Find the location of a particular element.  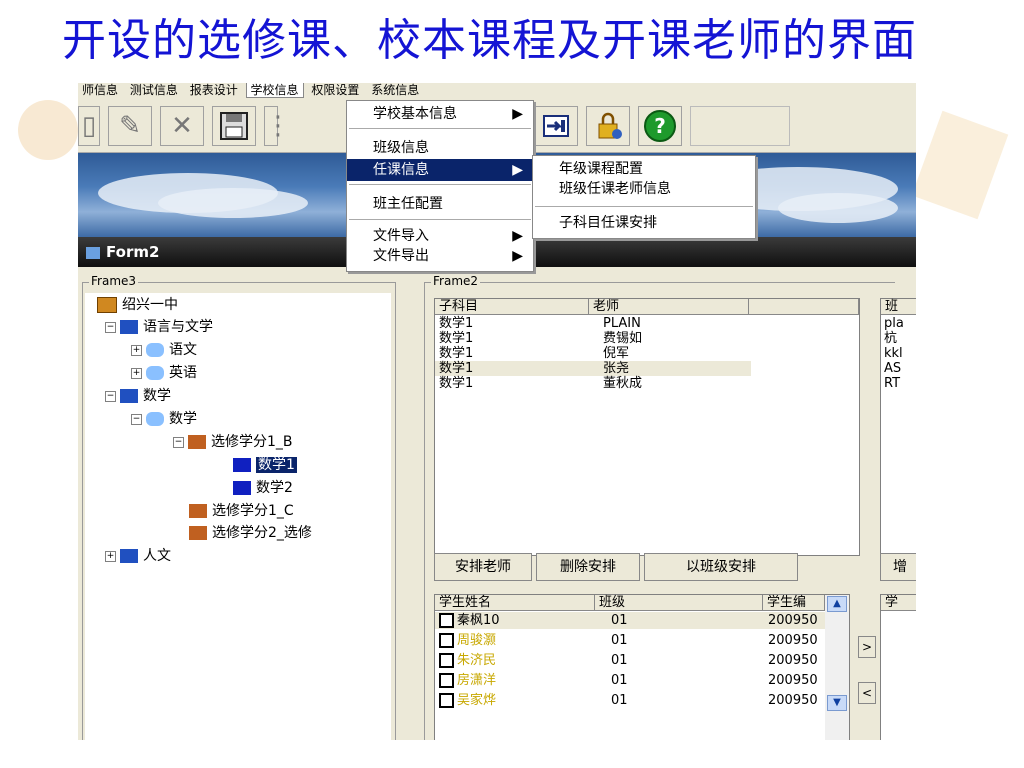

submenu-arrow-icon: ▶ is located at coordinates (517, 256).